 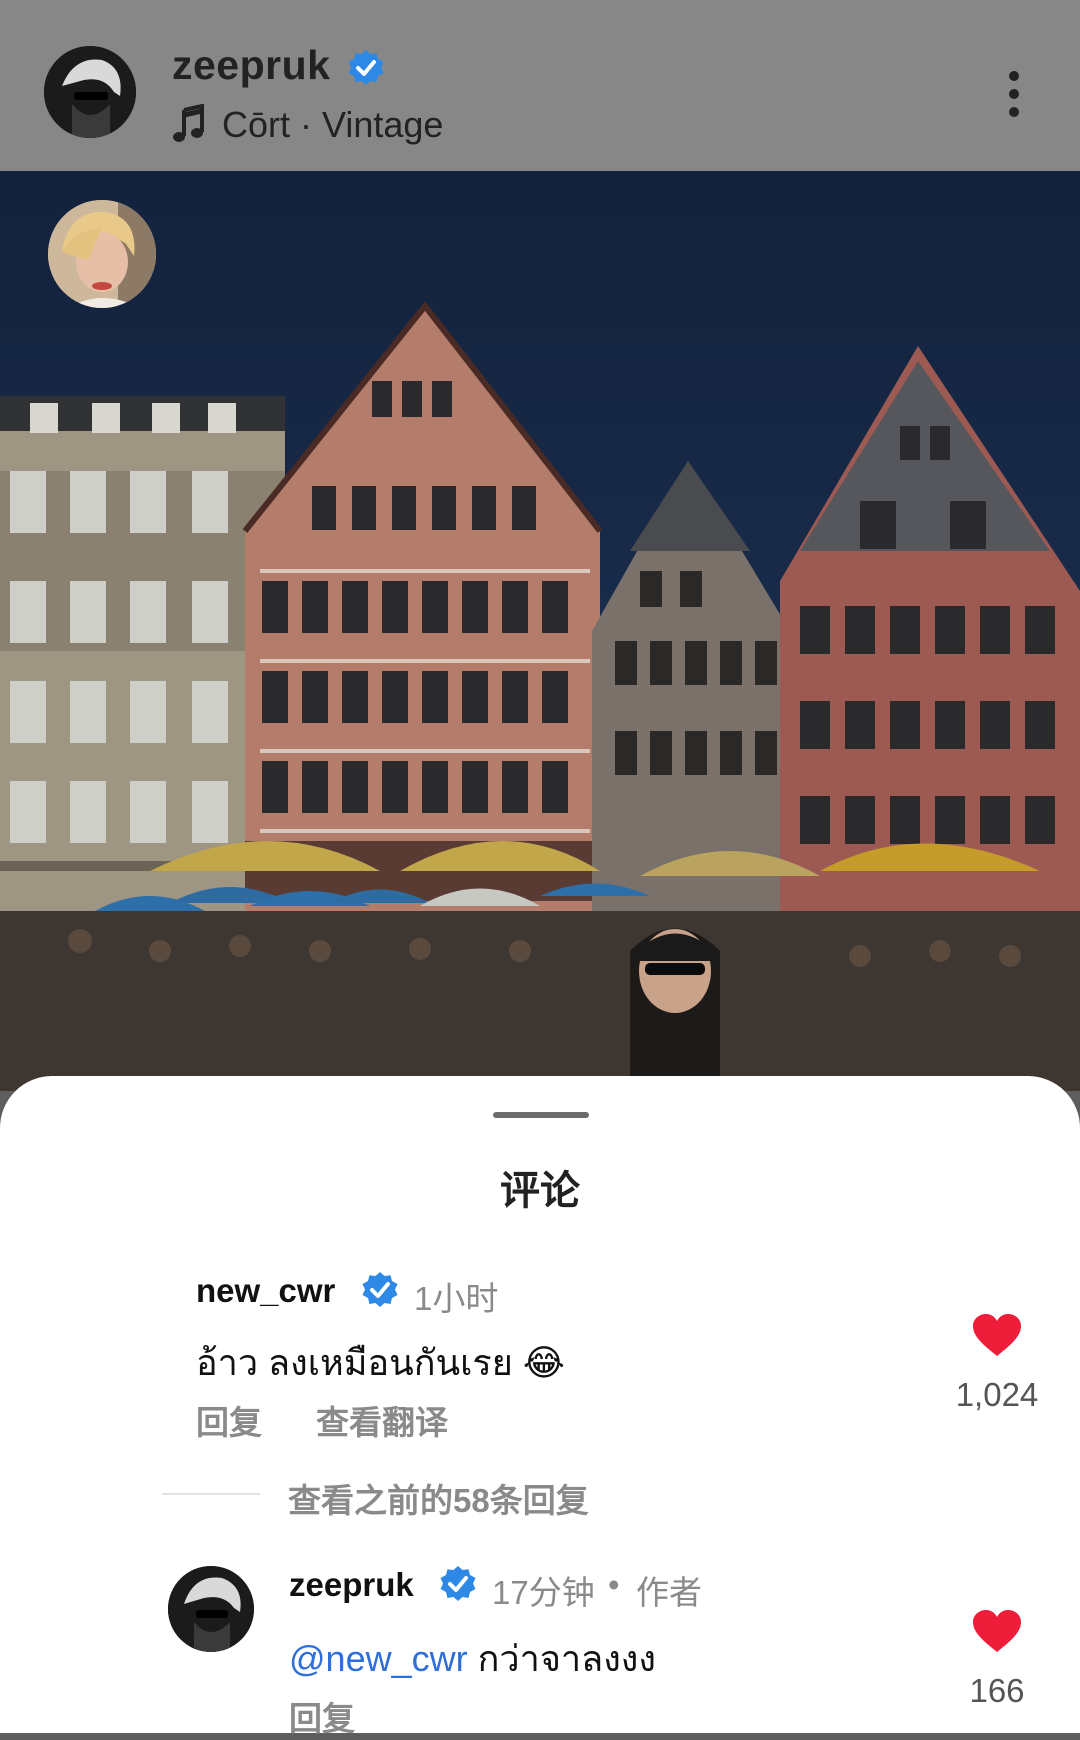 What do you see at coordinates (90, 92) in the screenshot?
I see `profile-avatar` at bounding box center [90, 92].